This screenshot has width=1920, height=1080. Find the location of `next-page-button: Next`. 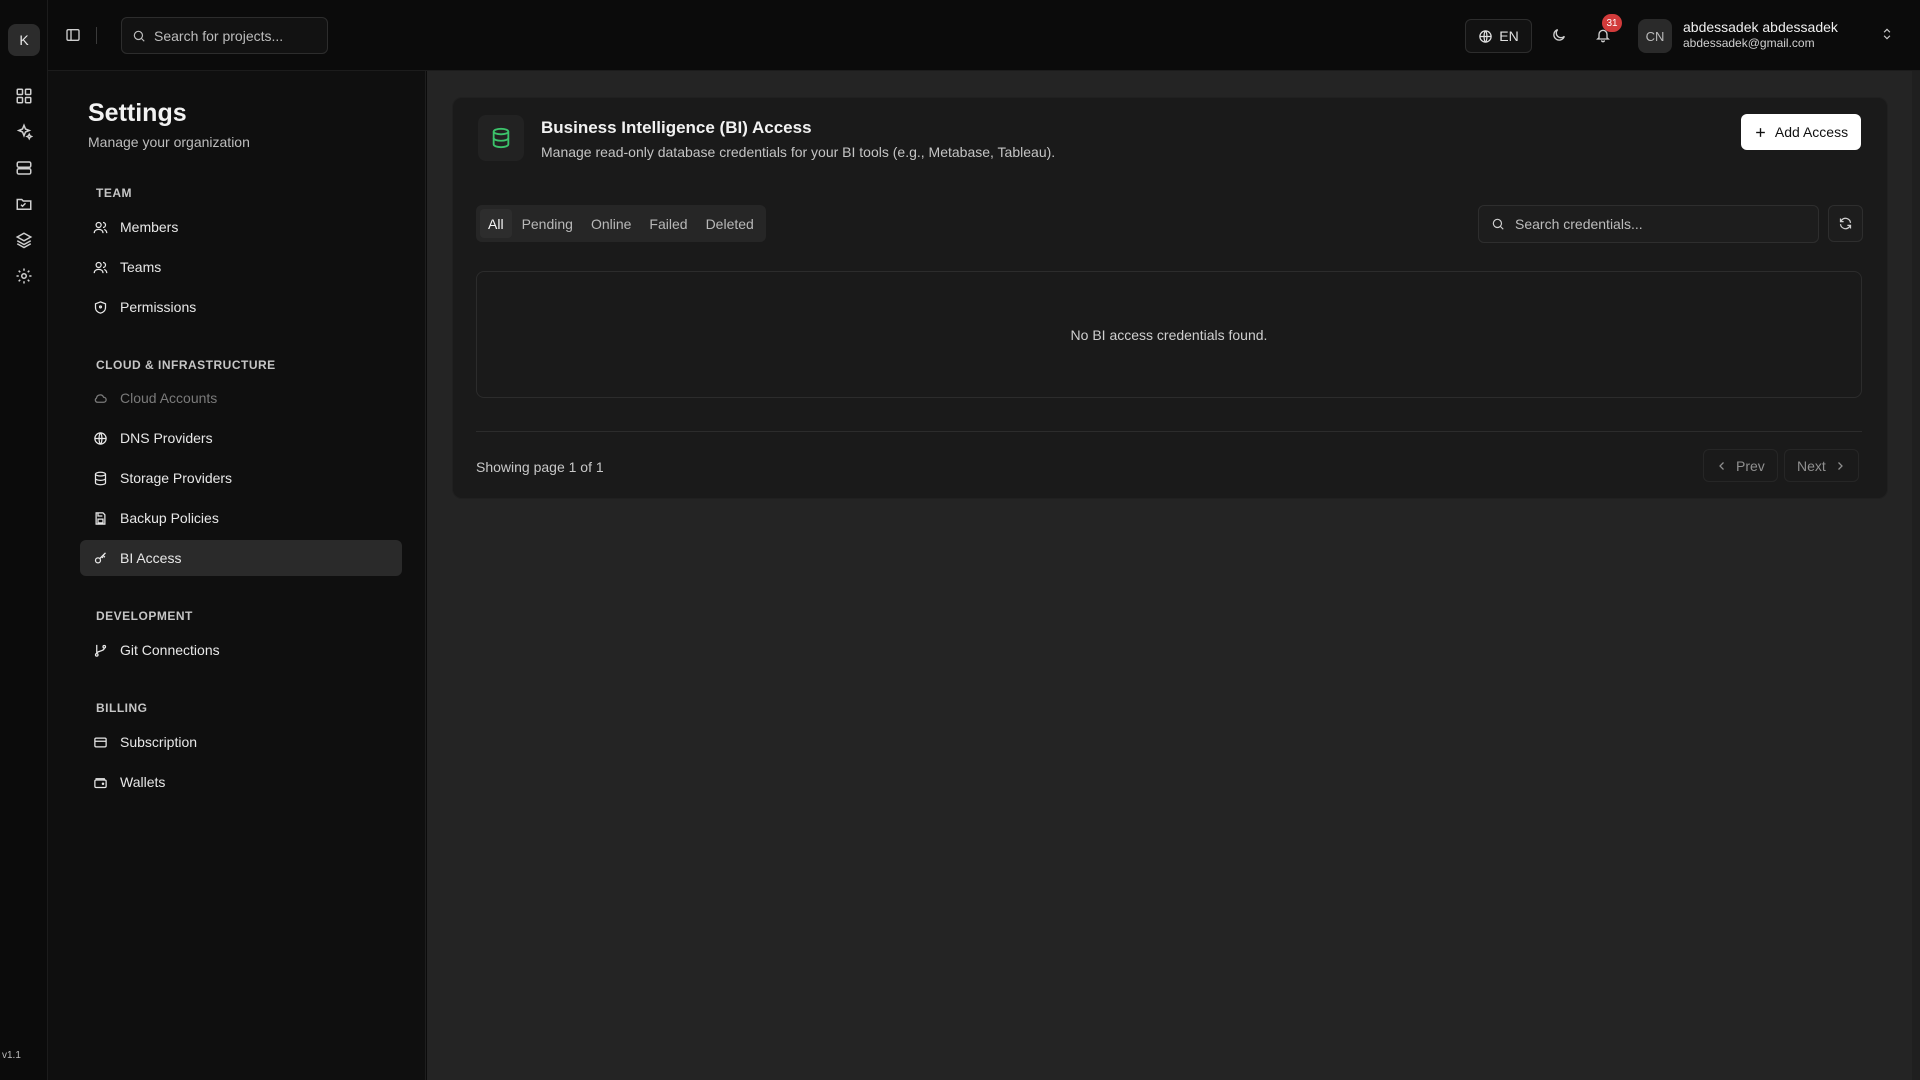

next-page-button: Next is located at coordinates (1821, 465).